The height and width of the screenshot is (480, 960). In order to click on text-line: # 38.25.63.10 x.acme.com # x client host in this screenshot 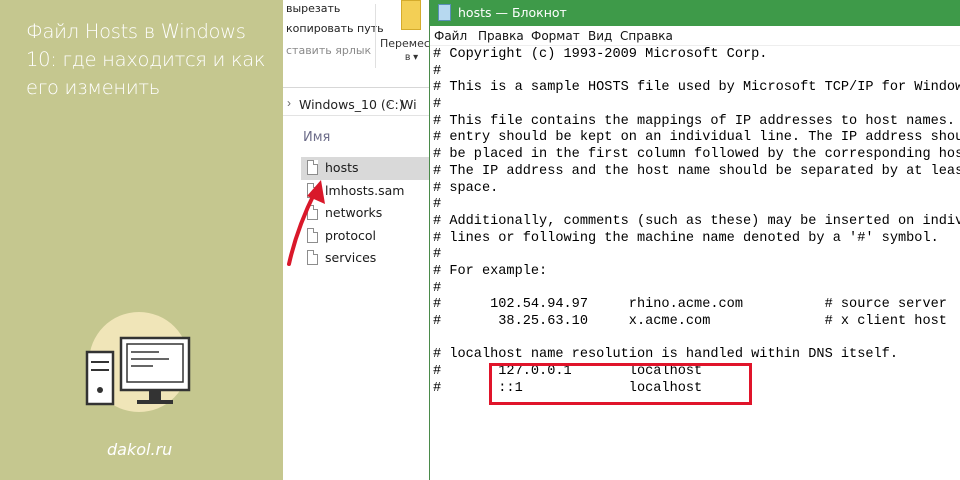, I will do `click(690, 321)`.